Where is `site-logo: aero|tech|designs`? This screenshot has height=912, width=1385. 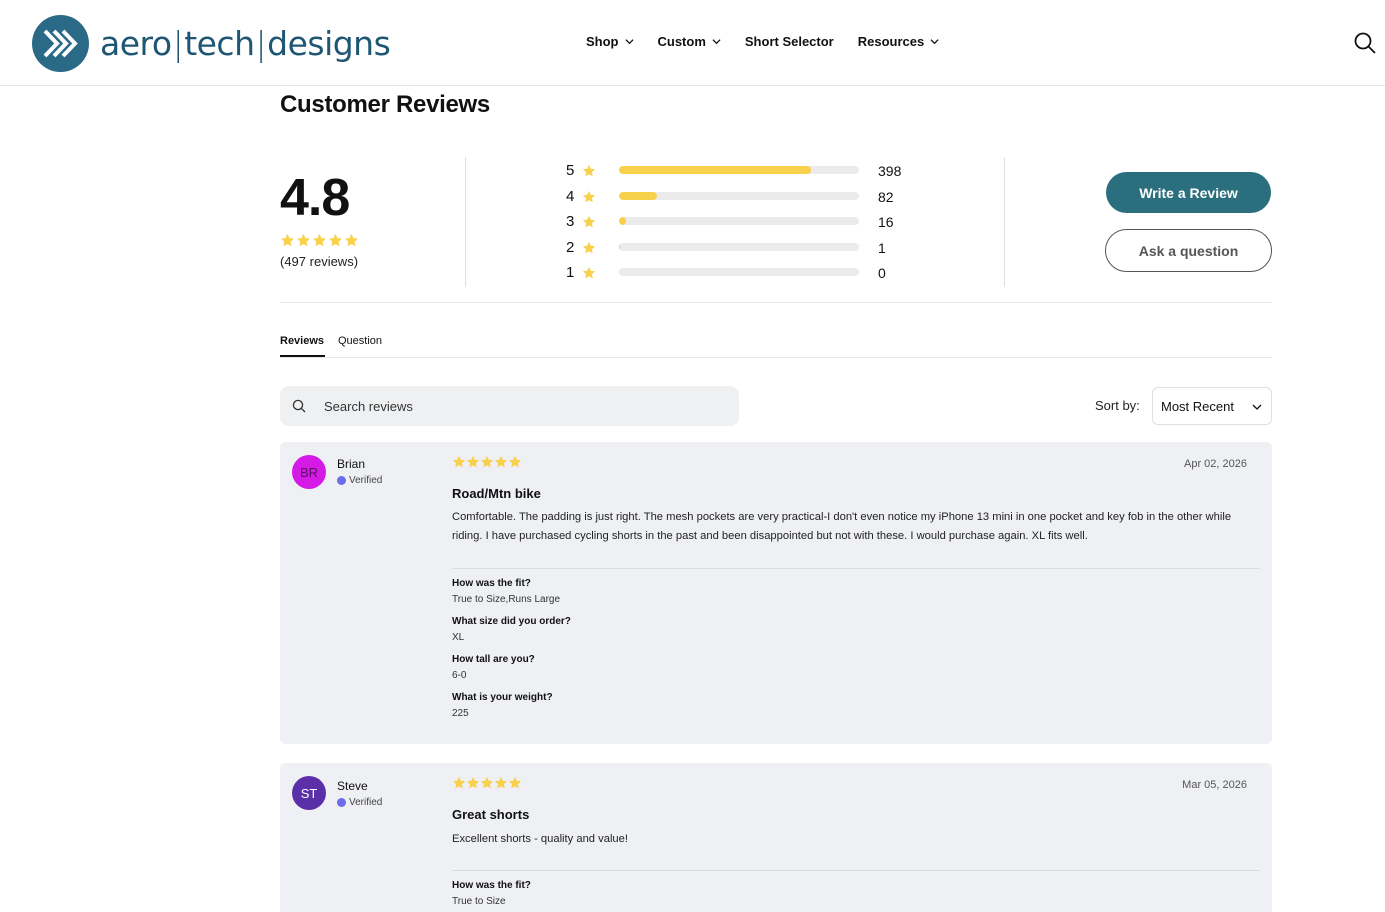 site-logo: aero|tech|designs is located at coordinates (211, 43).